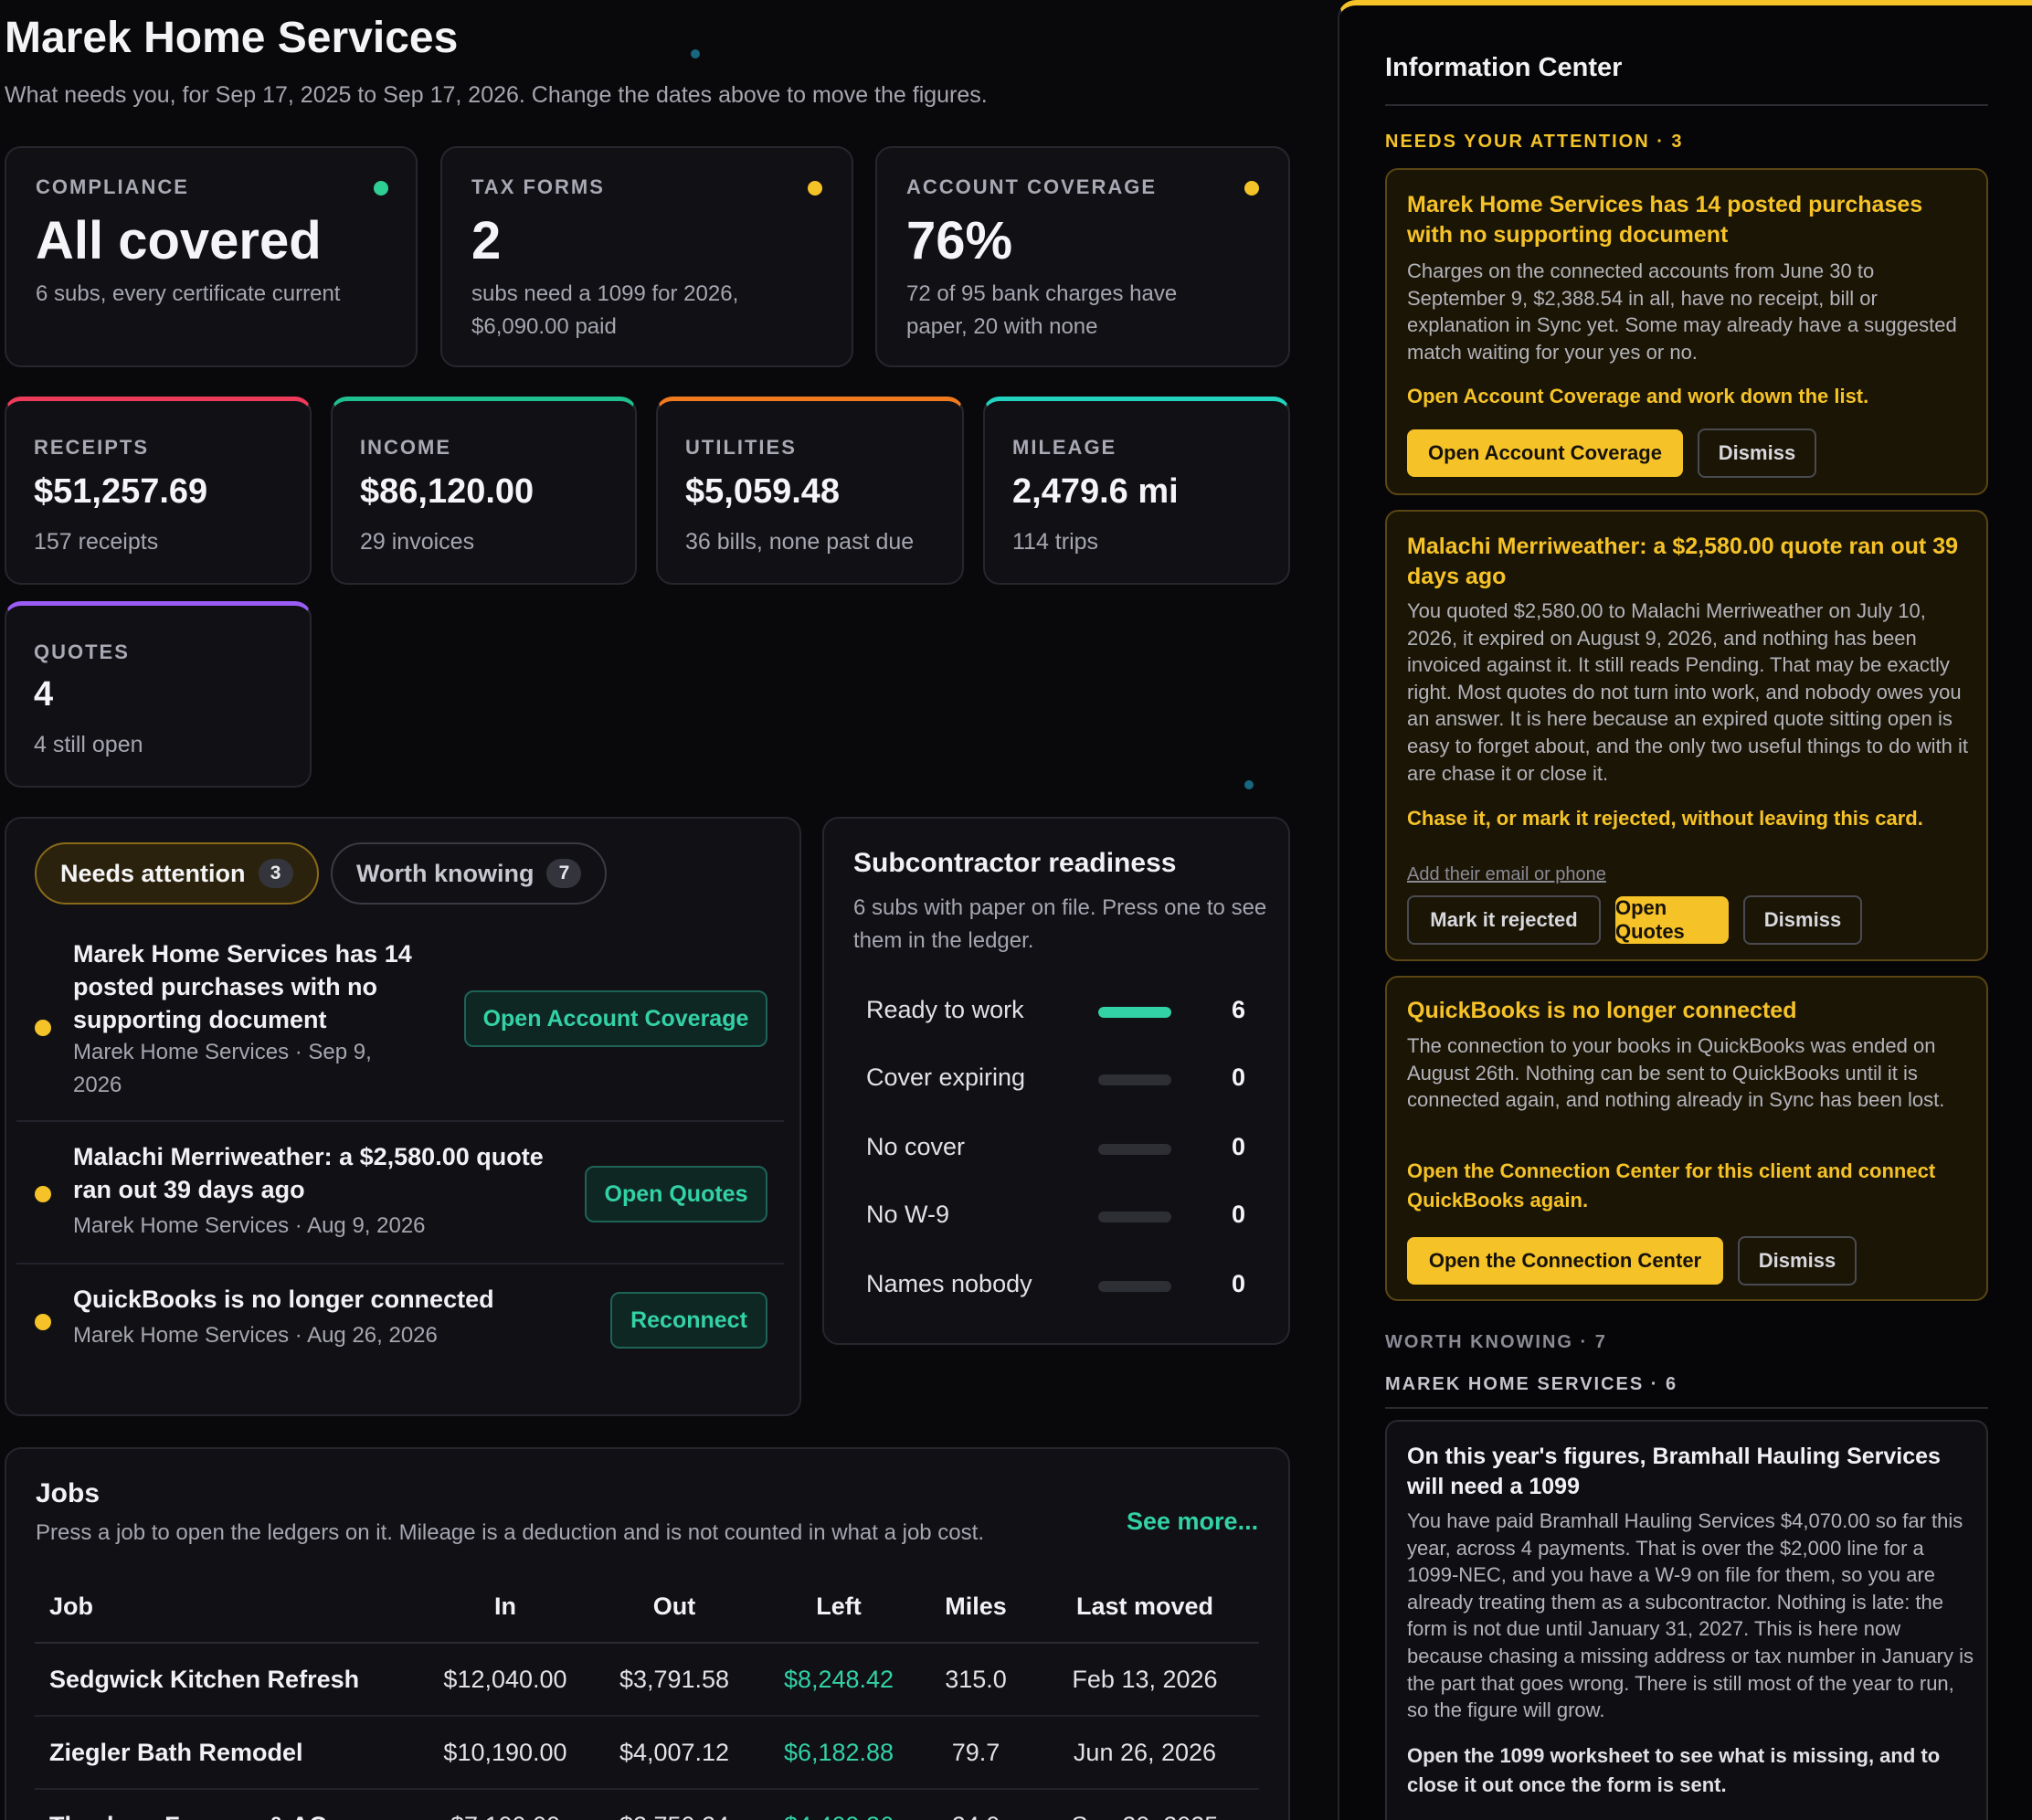 This screenshot has width=2032, height=1820. I want to click on metric-kicker: UTILITIES, so click(741, 448).